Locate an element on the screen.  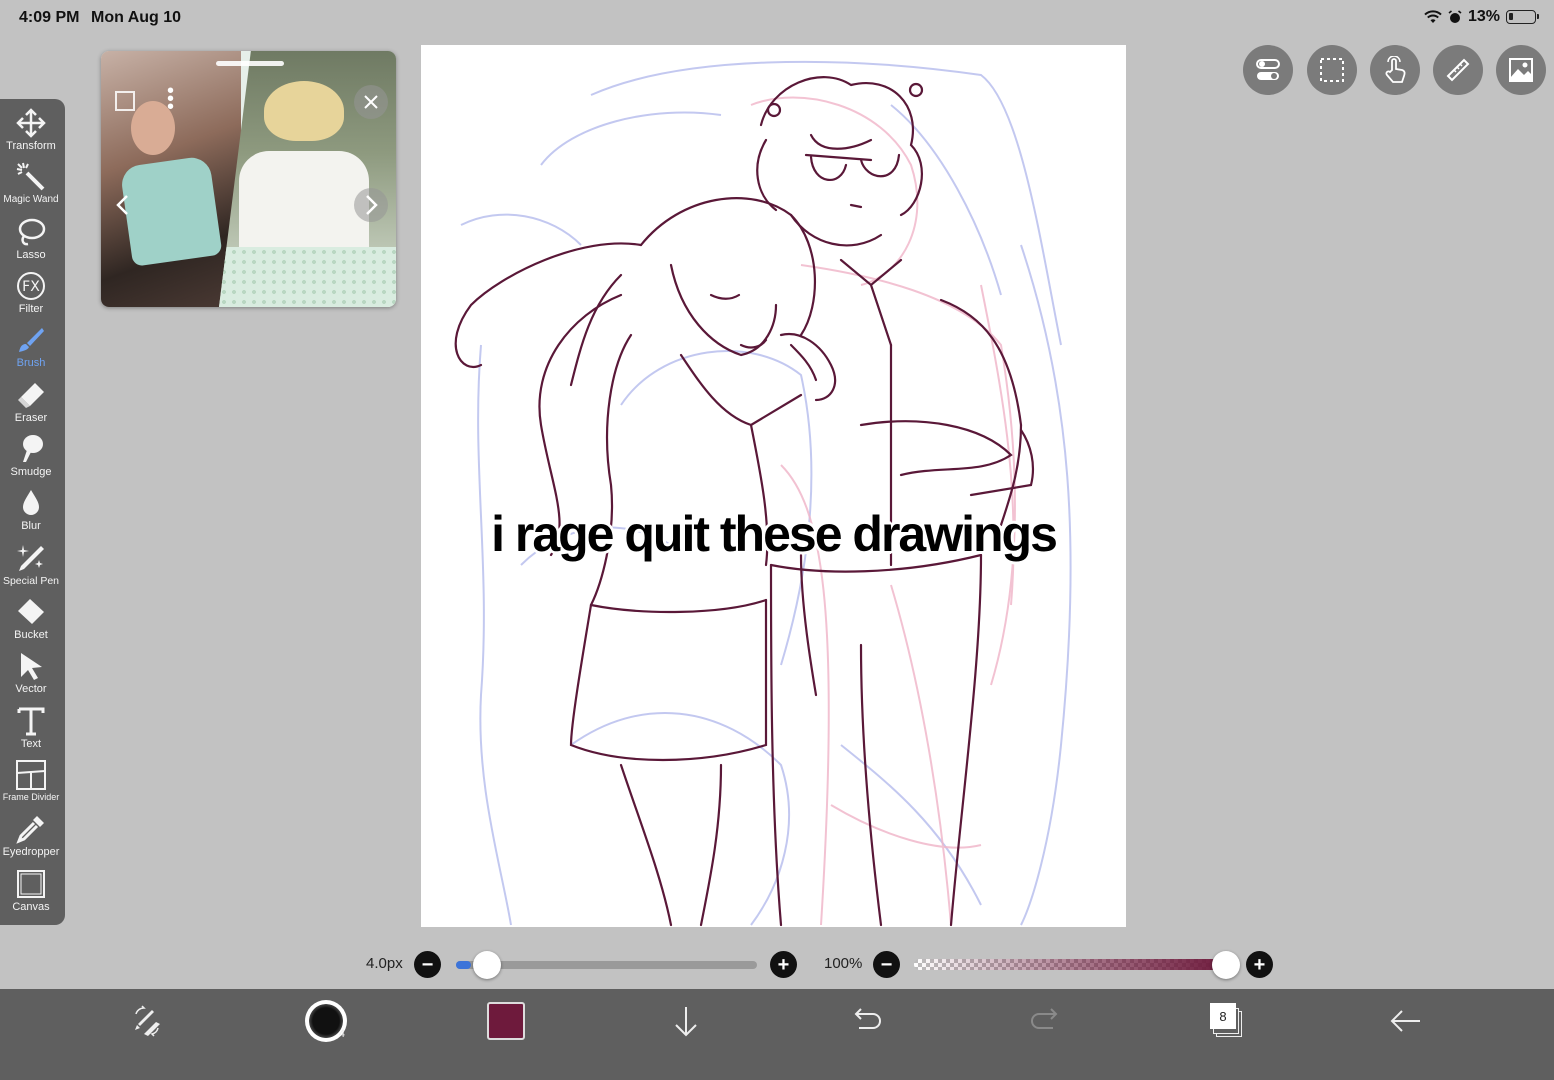
bucket-icon is located at coordinates (31, 611).